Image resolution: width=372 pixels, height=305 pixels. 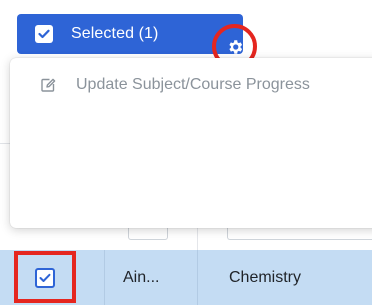 I want to click on menu-item-update-progress: Update Subject/Course Progress, so click(x=175, y=85).